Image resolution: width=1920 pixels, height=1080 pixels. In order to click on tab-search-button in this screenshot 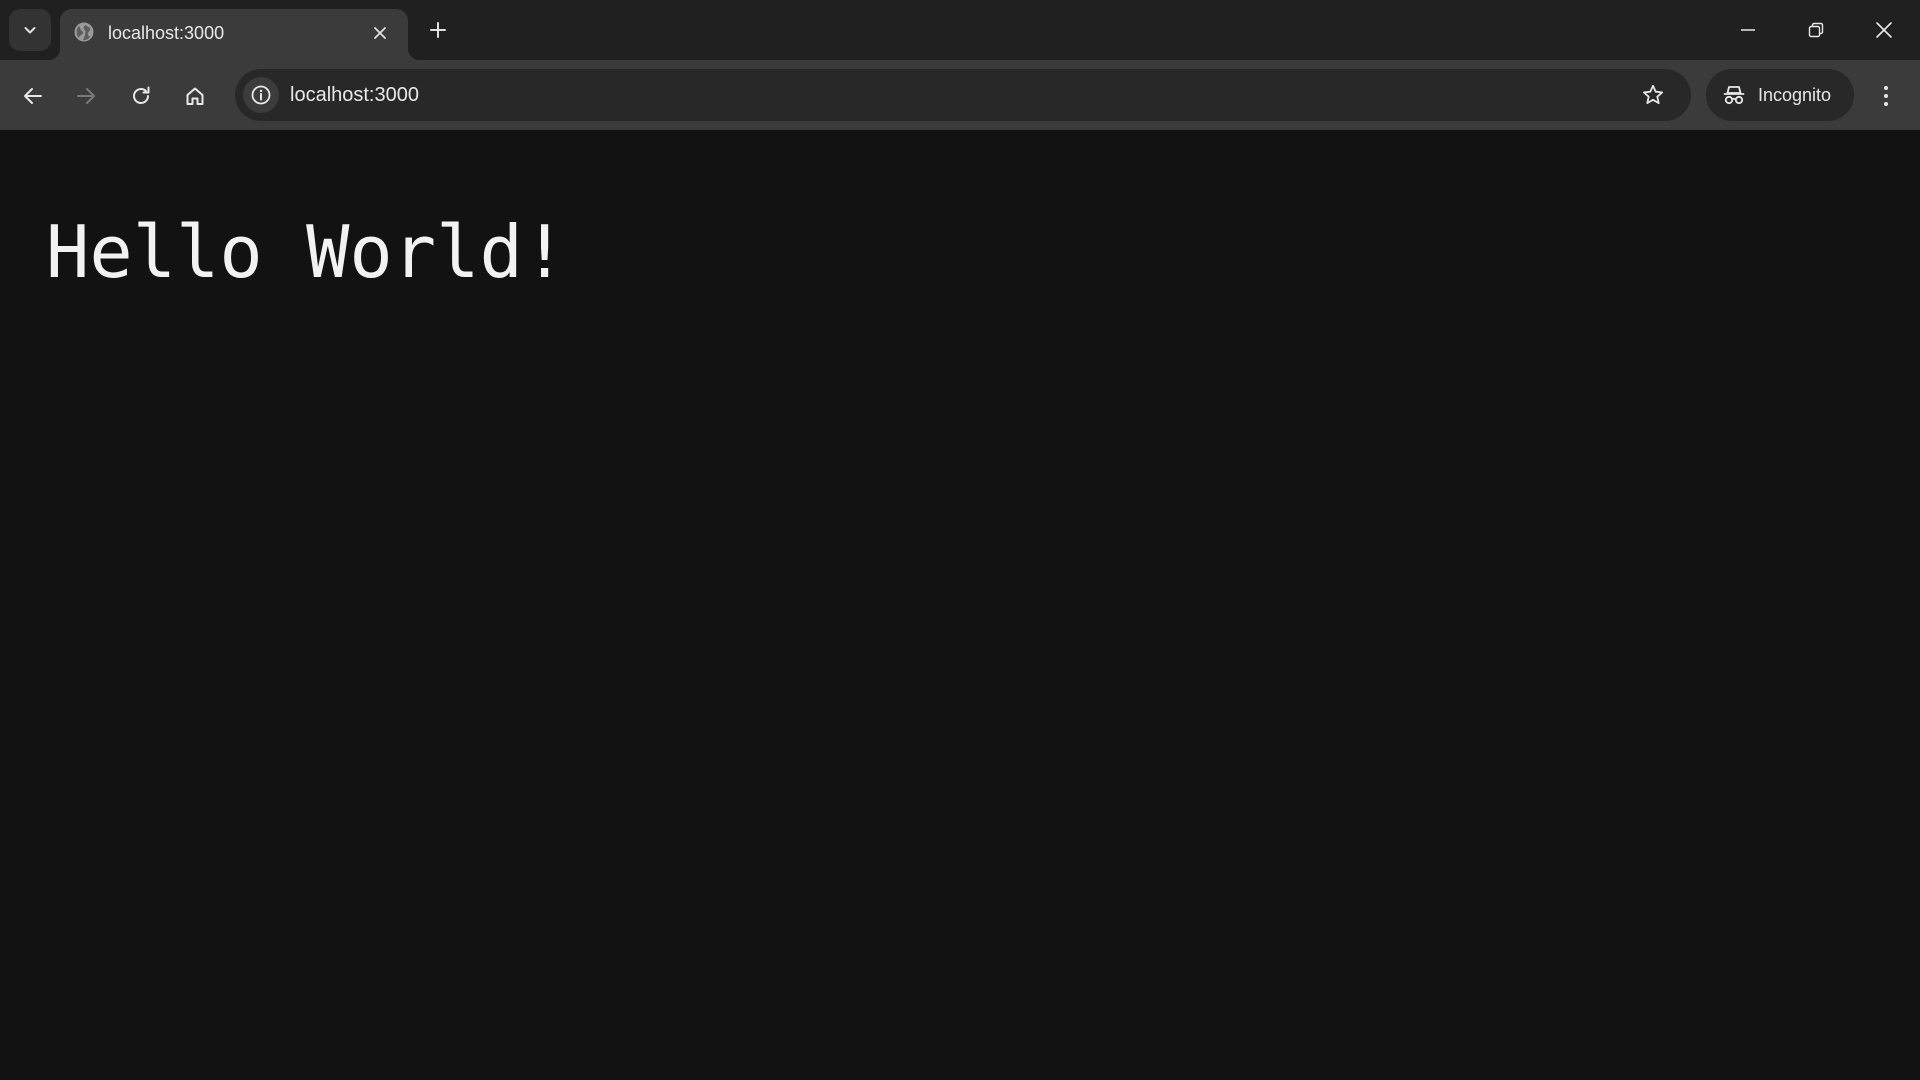, I will do `click(30, 30)`.